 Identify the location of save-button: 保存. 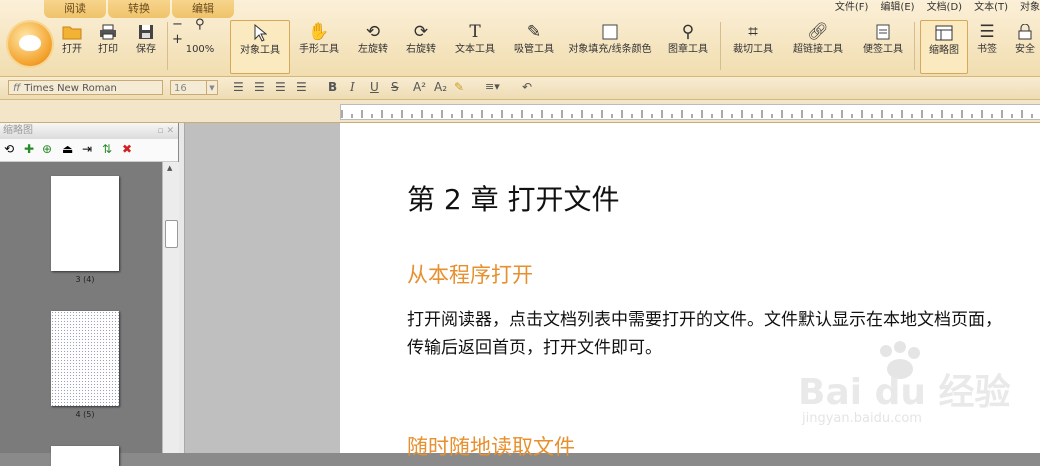
(146, 46).